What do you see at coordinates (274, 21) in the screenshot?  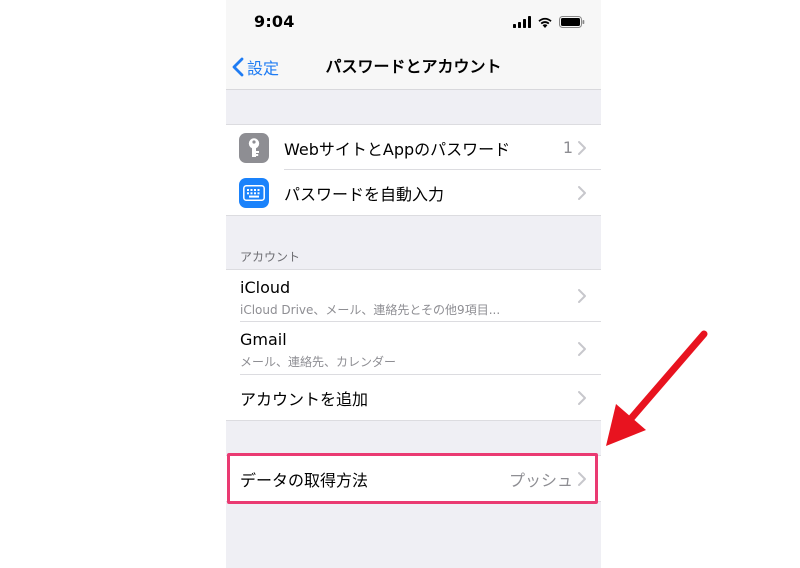 I see `status-time: 9:04` at bounding box center [274, 21].